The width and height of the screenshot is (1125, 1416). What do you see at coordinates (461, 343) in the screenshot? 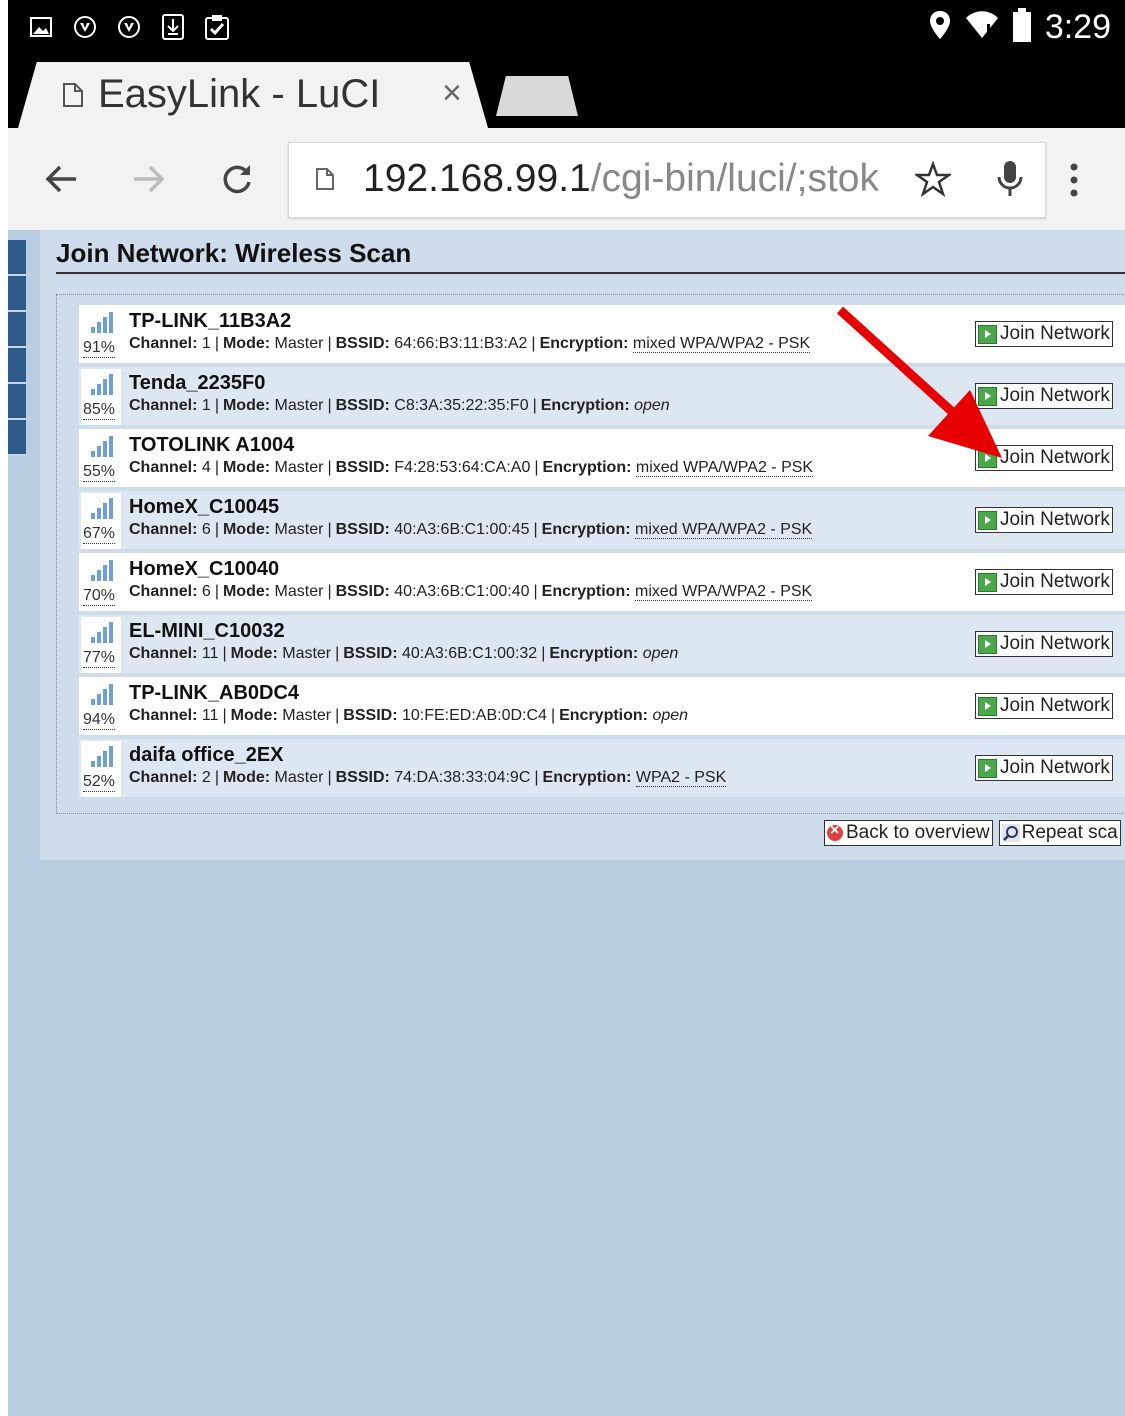
I see `bssid-value: 64:66:B3:11:B3:A2` at bounding box center [461, 343].